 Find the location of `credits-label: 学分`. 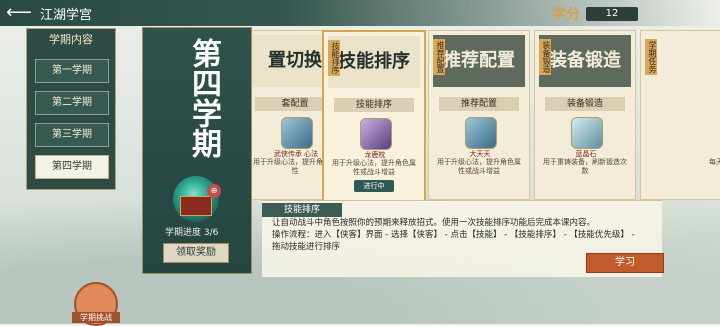

credits-label: 学分 is located at coordinates (566, 15).